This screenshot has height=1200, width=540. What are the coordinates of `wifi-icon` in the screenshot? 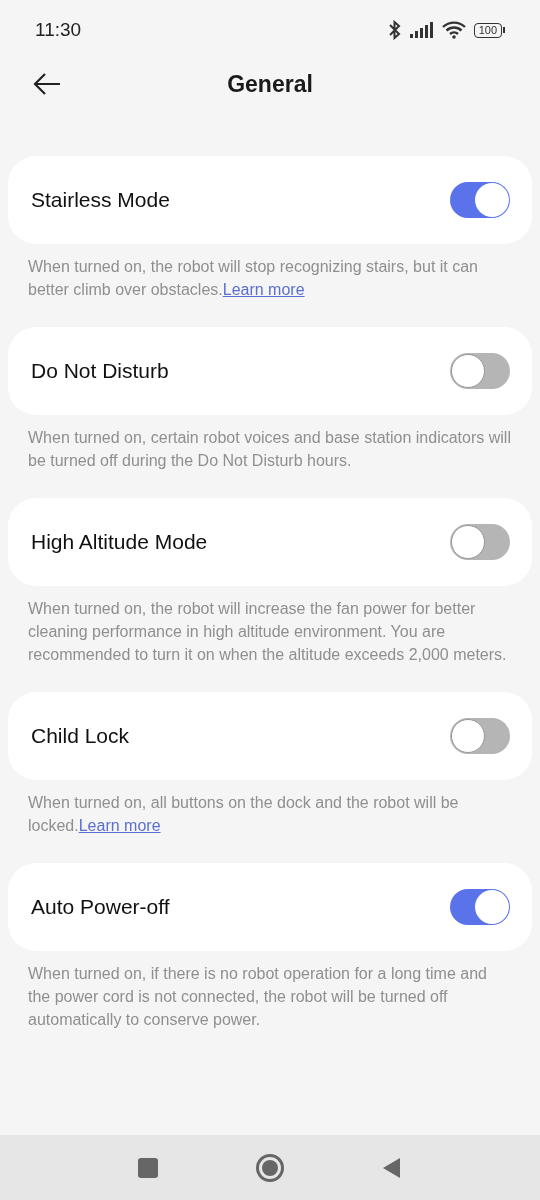 It's located at (453, 30).